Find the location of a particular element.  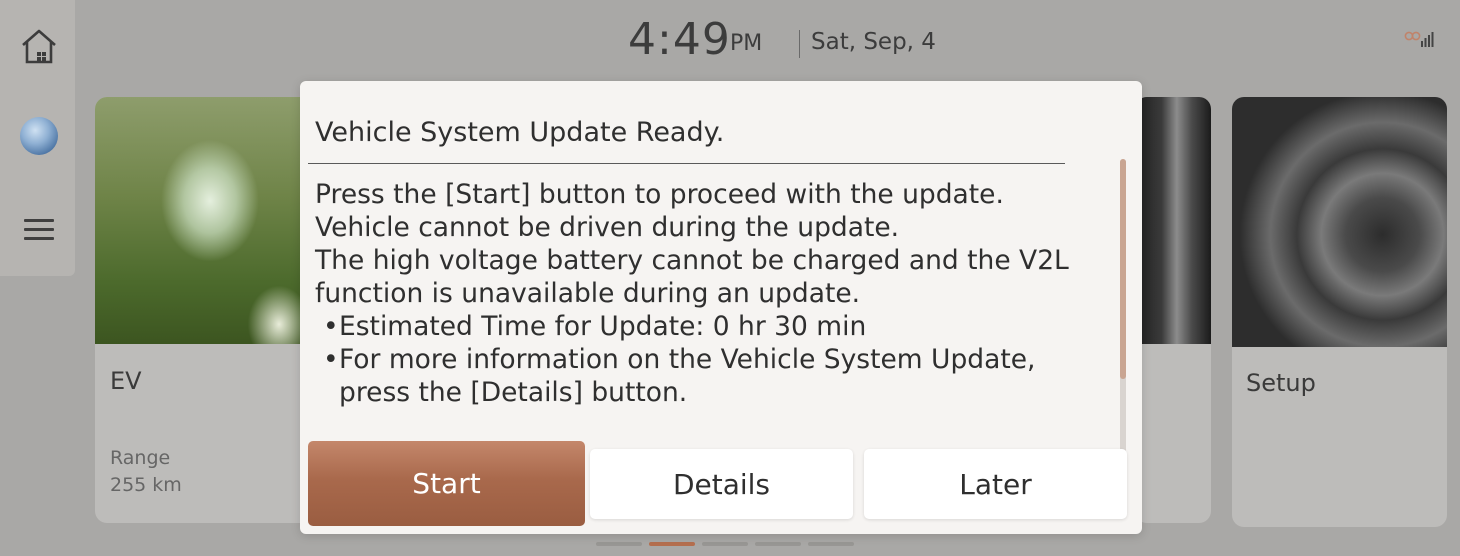

details-button: Details is located at coordinates (721, 484).